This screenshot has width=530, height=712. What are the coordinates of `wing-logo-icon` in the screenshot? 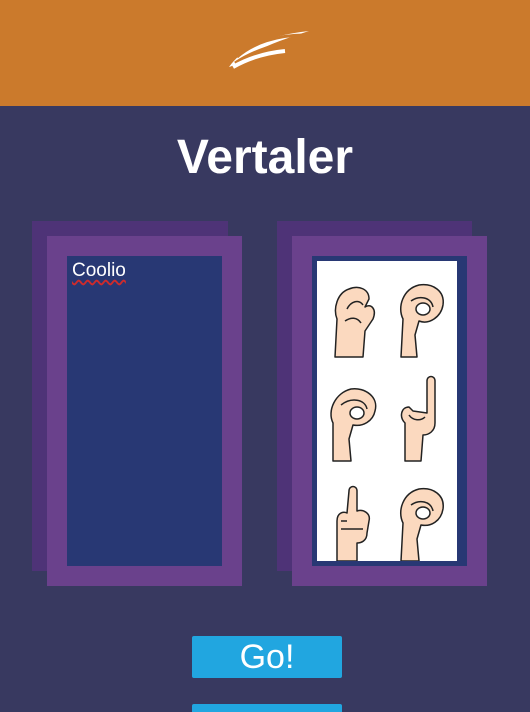 It's located at (269, 50).